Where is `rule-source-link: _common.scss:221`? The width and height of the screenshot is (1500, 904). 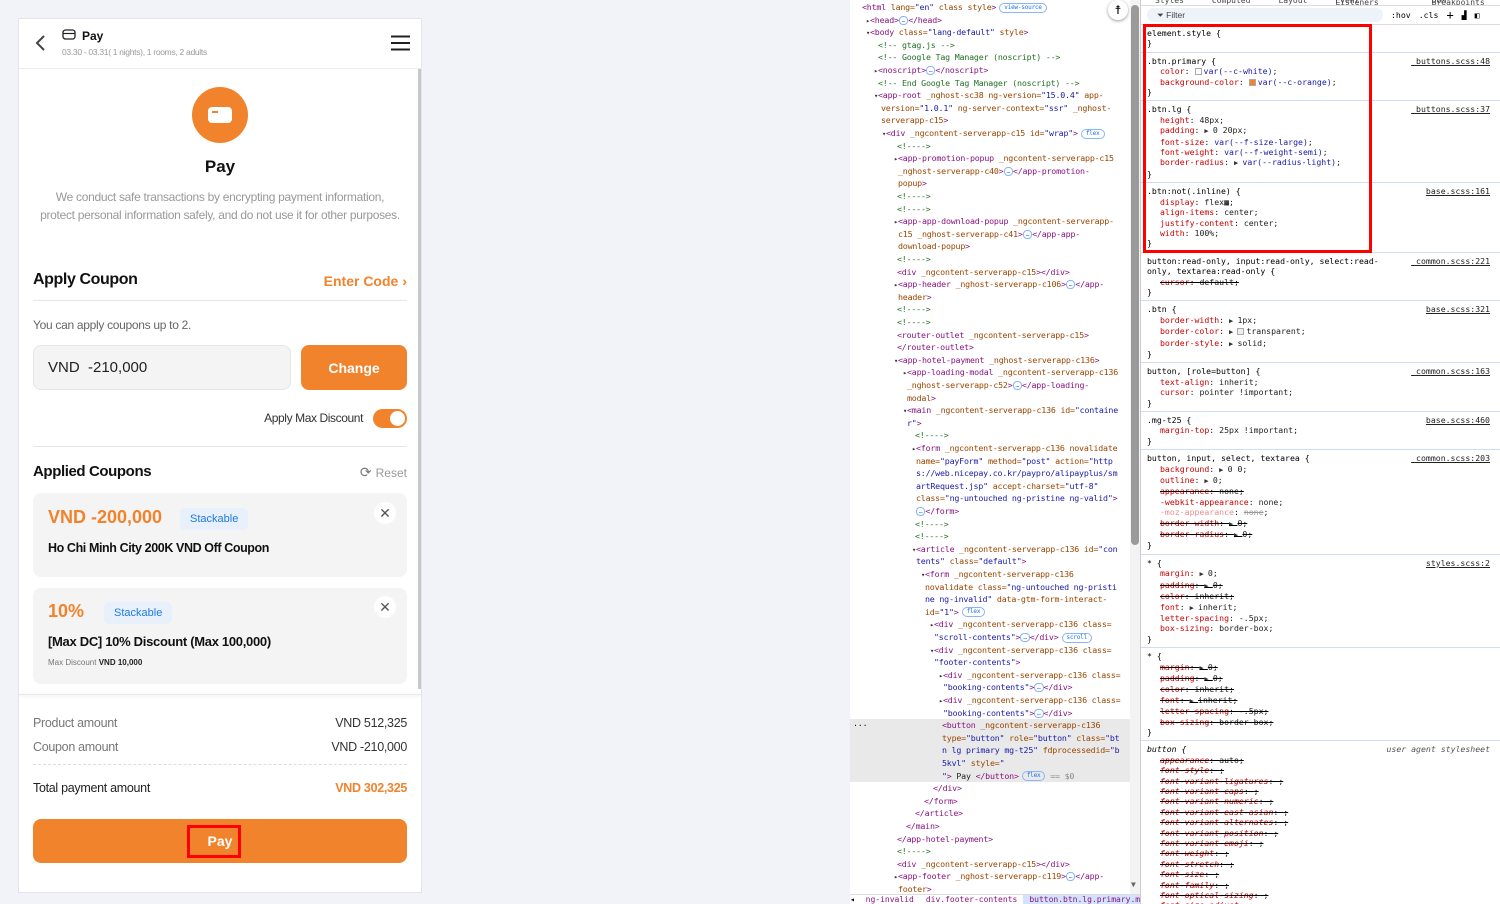 rule-source-link: _common.scss:221 is located at coordinates (1450, 261).